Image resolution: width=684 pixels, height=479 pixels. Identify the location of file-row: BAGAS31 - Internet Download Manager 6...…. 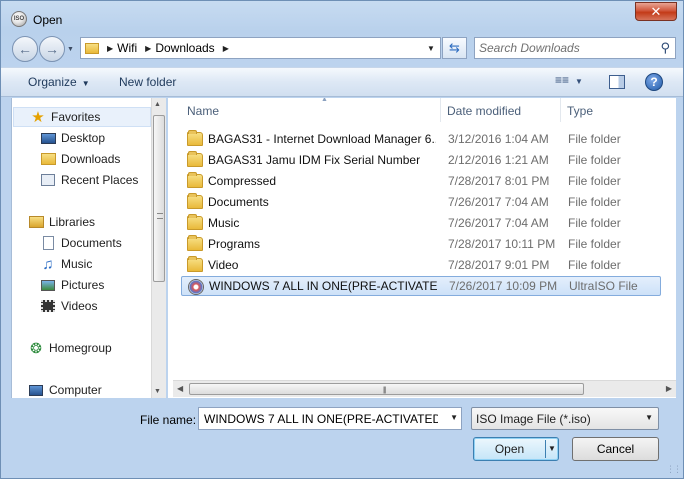
(421, 139).